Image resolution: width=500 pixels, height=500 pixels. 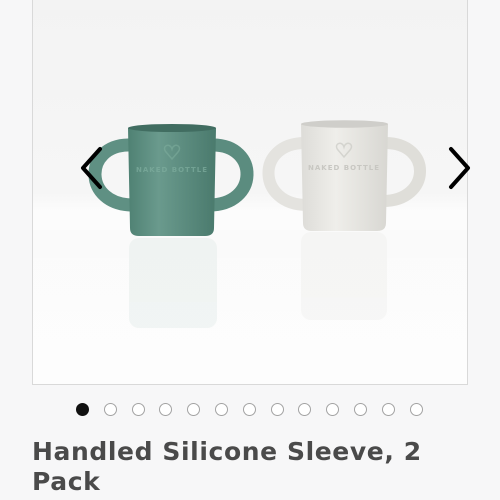 I want to click on carousel-next-button, so click(x=460, y=168).